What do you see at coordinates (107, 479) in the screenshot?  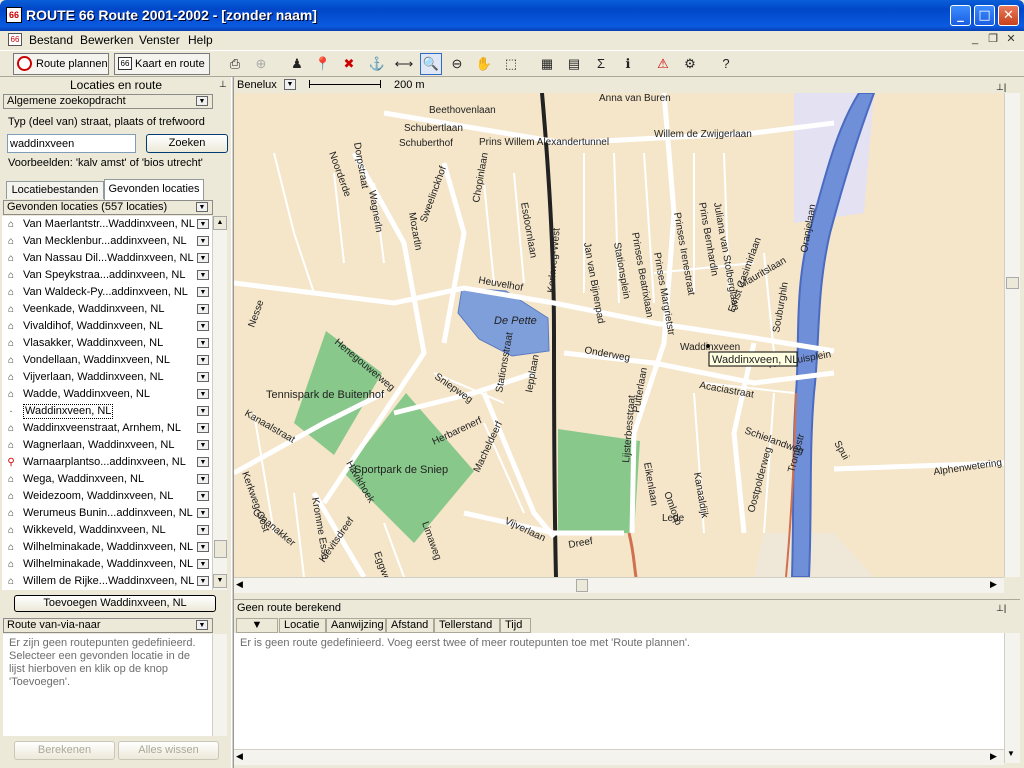 I see `list-item: ⌂ Wega, Waddinxveen, NL ▼` at bounding box center [107, 479].